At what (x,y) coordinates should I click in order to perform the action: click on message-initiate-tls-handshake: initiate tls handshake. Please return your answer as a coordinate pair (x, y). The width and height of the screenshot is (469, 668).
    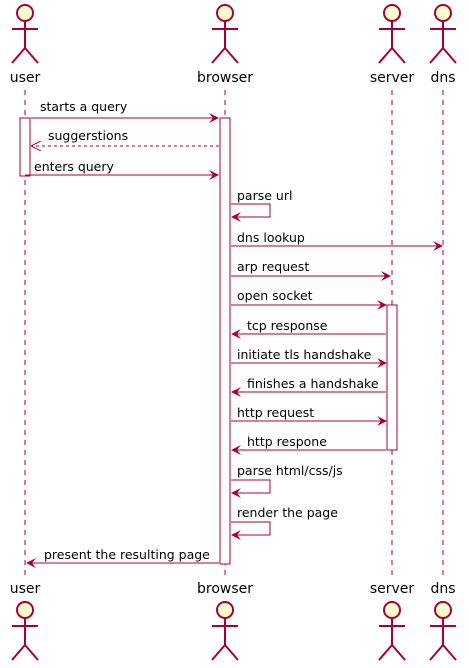
    Looking at the image, I should click on (309, 357).